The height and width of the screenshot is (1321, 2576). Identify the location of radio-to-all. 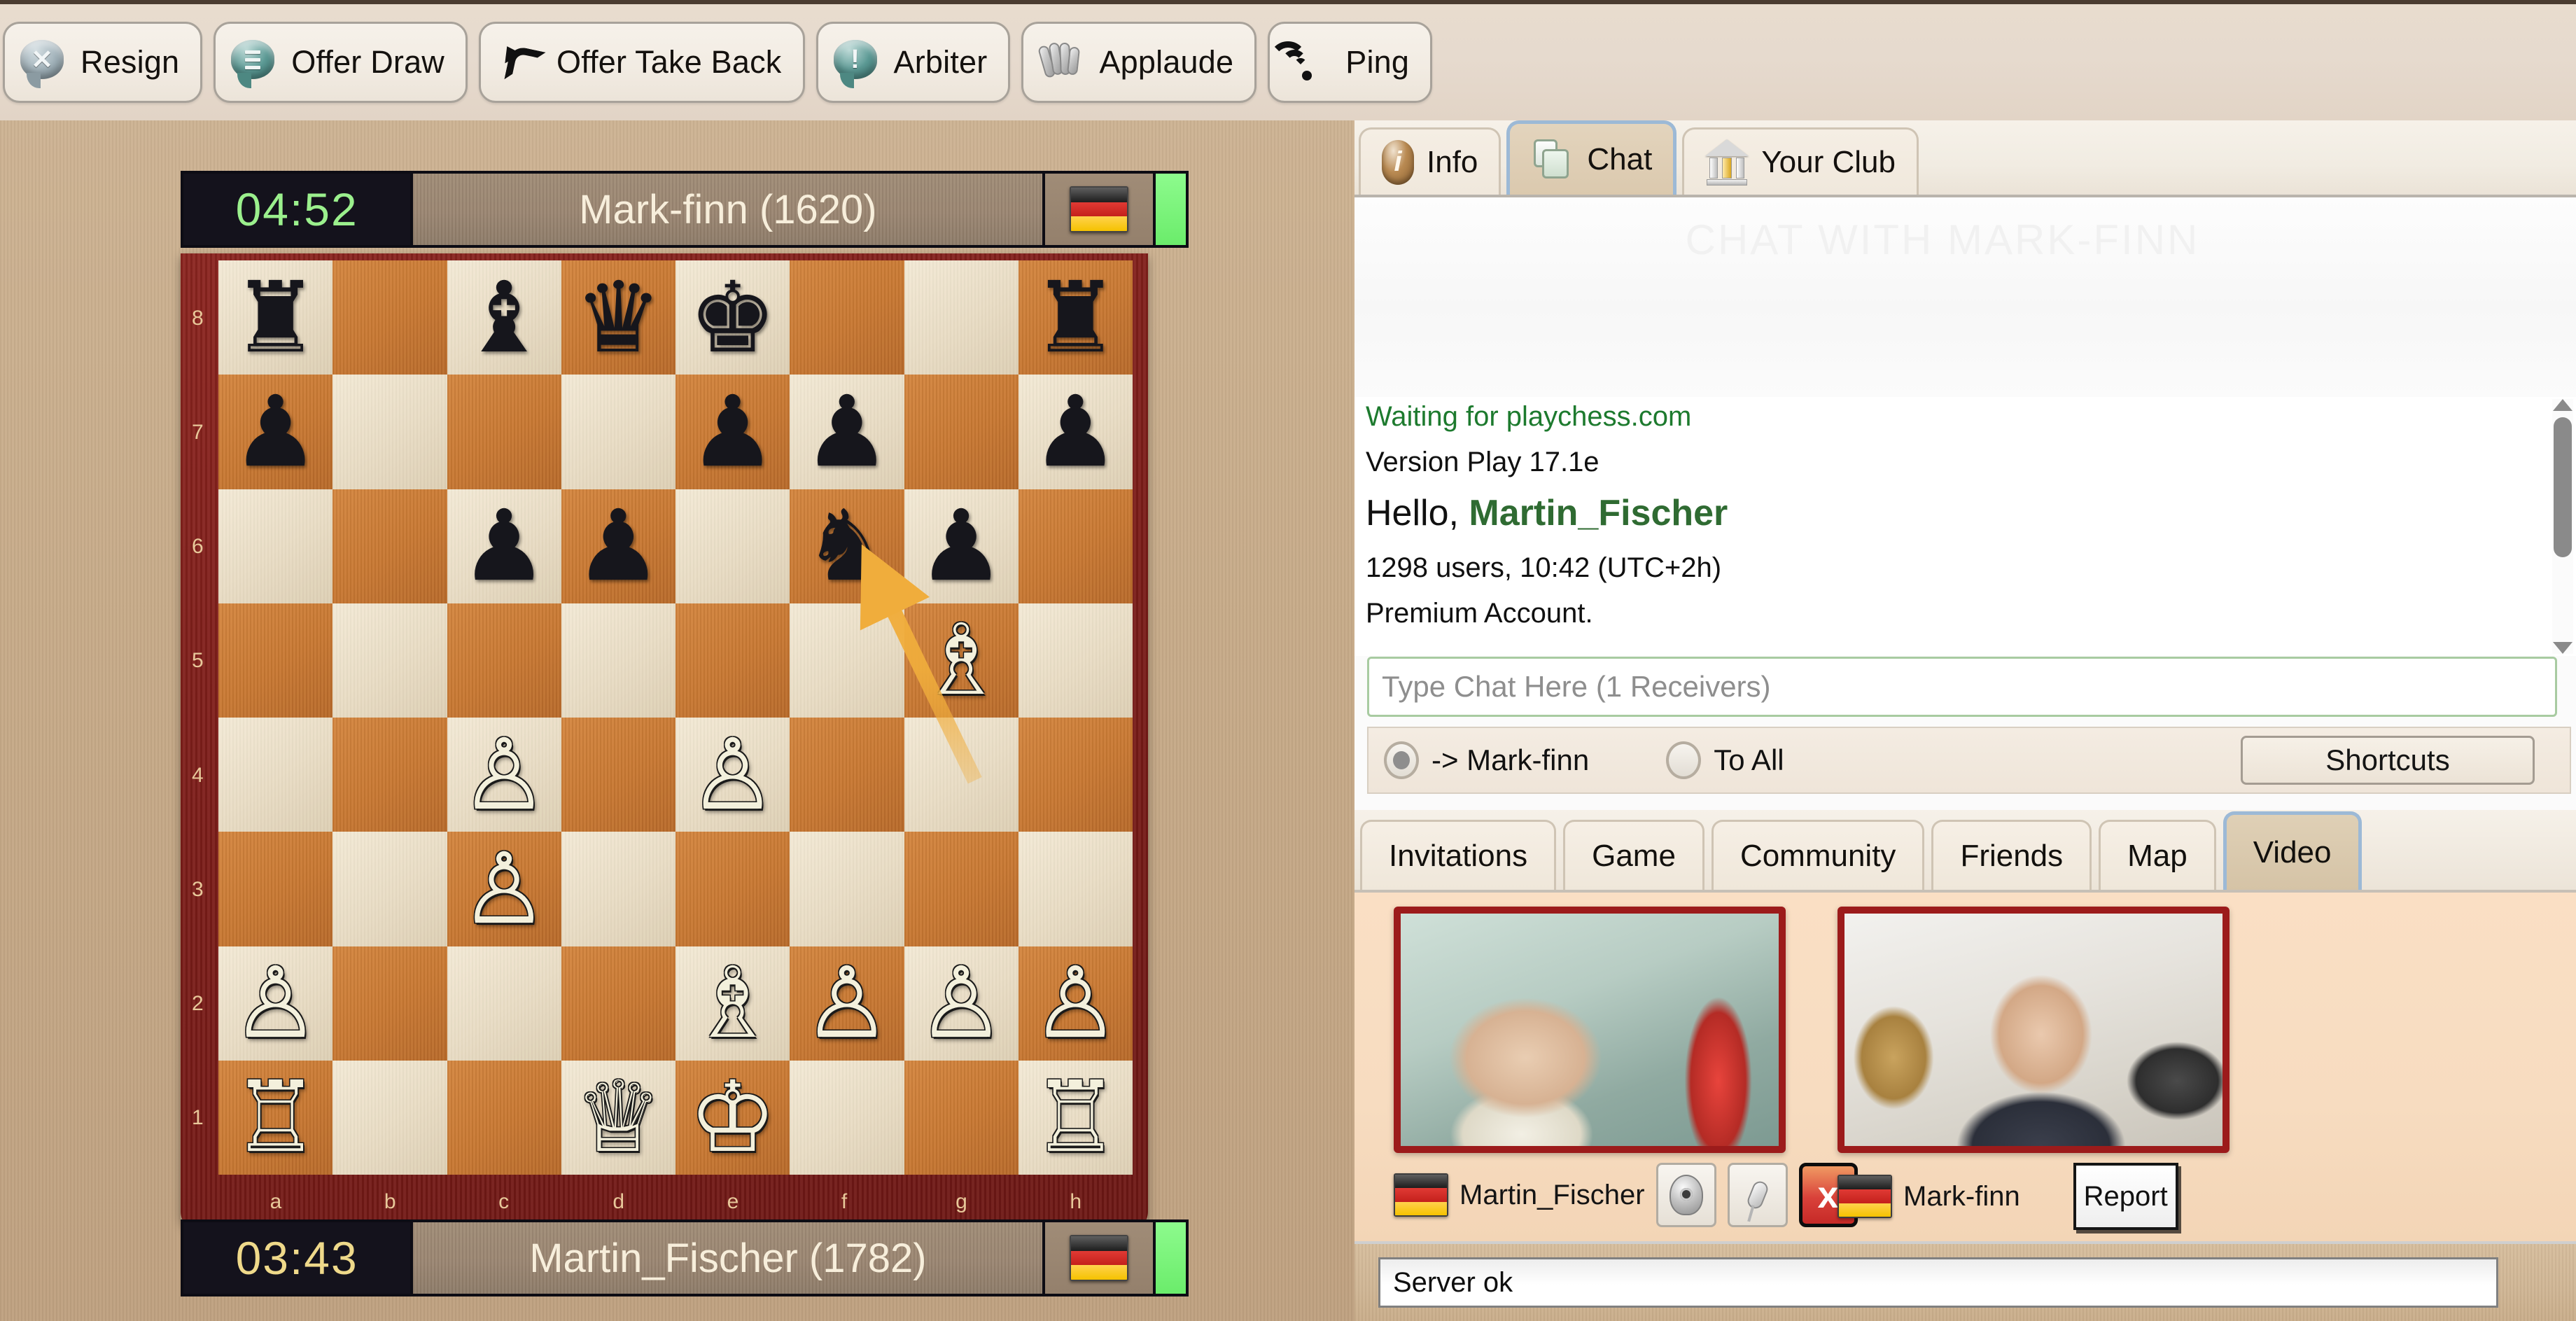
(1684, 760).